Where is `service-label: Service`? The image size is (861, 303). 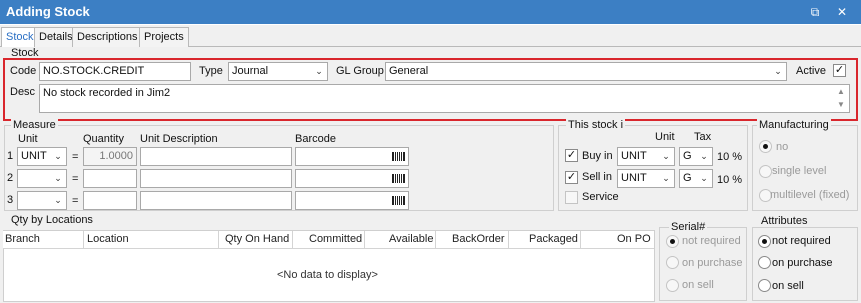 service-label: Service is located at coordinates (600, 197).